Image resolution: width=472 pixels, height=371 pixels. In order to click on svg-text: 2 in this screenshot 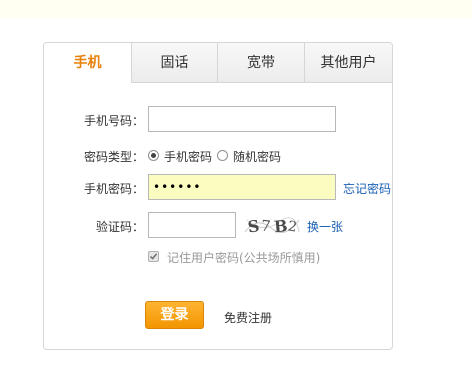, I will do `click(292, 226)`.